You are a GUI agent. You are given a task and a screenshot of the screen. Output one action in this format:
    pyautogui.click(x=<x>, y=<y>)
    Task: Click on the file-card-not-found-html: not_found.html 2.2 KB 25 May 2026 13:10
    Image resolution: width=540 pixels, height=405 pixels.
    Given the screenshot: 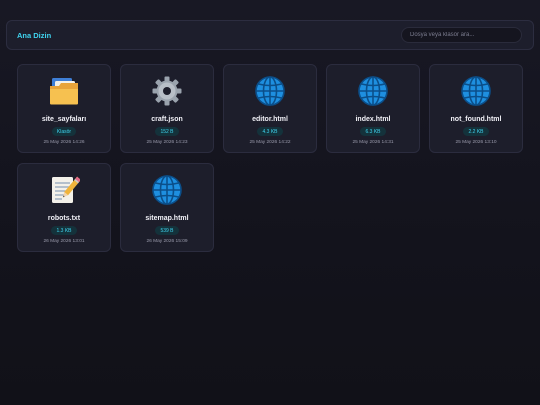 What is the action you would take?
    pyautogui.click(x=476, y=108)
    